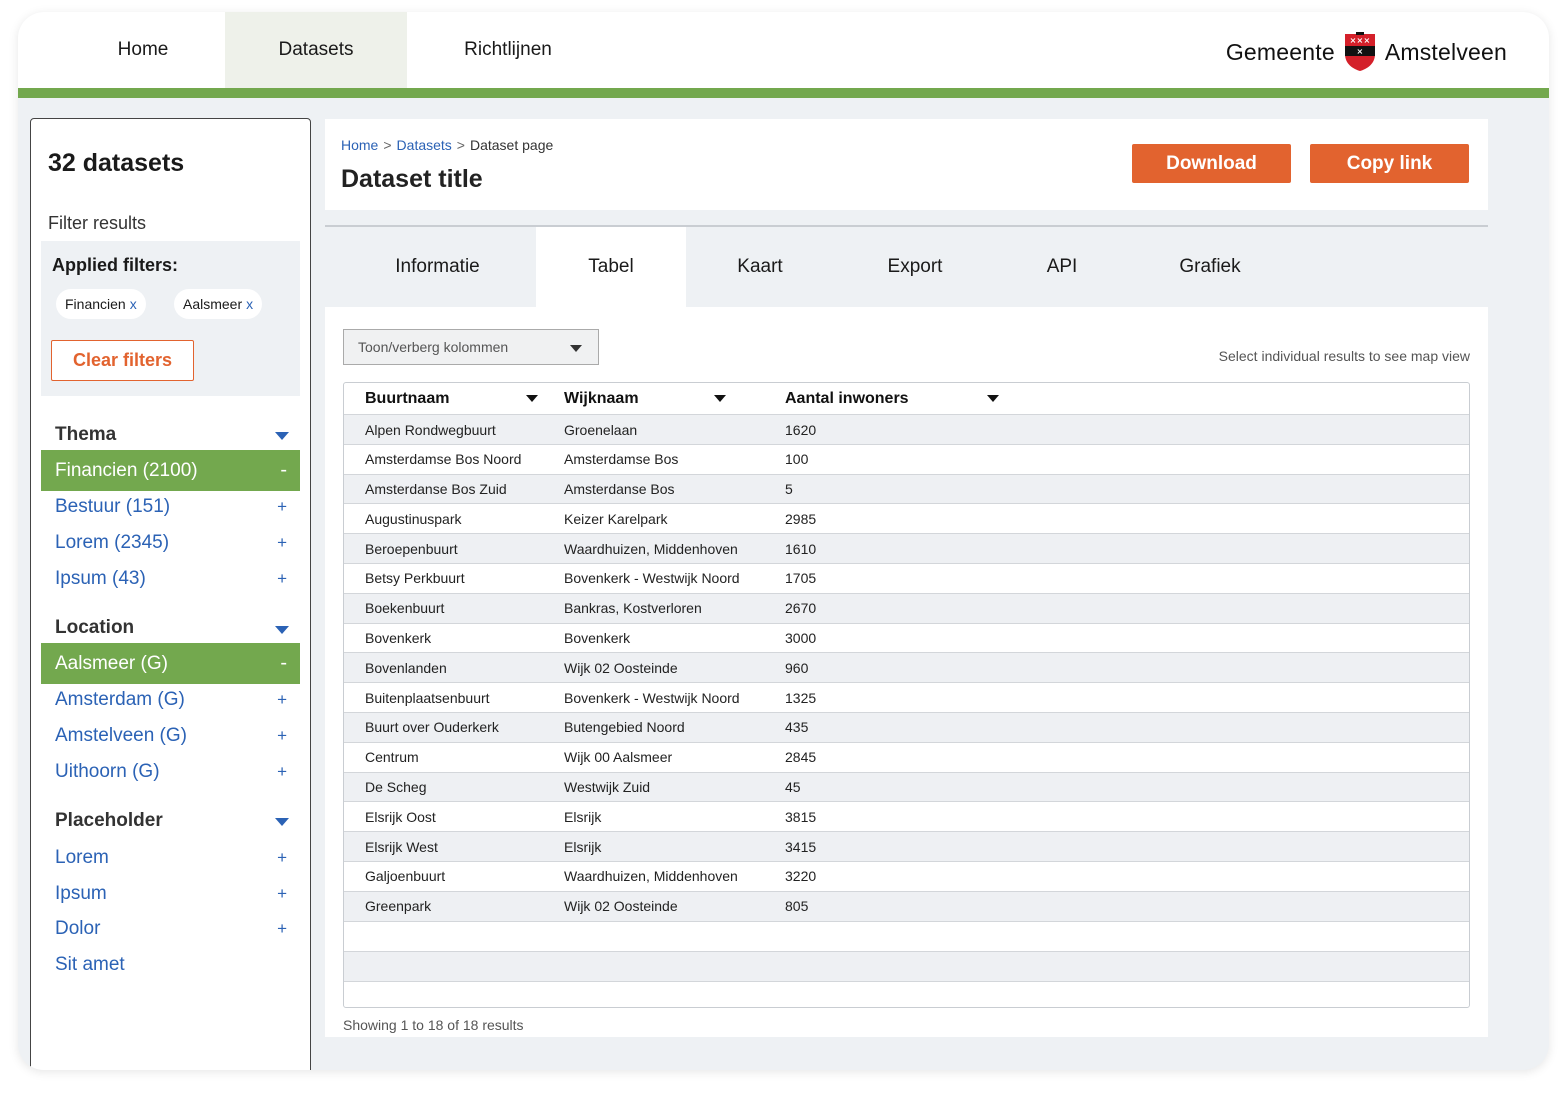 The height and width of the screenshot is (1094, 1567). Describe the element at coordinates (121, 735) in the screenshot. I see `filter-item-label: Amstelveen (G)` at that location.